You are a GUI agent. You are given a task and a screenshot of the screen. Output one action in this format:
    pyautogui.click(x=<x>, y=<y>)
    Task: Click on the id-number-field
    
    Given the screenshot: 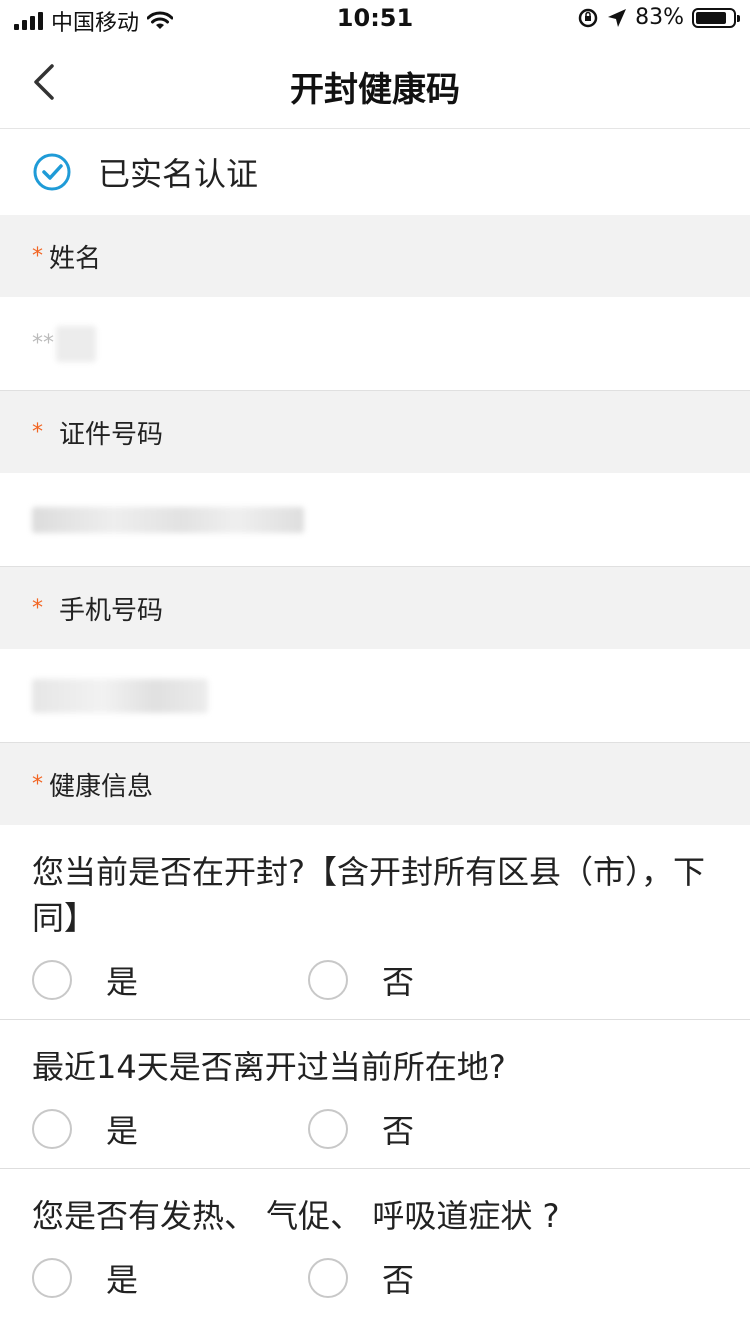 What is the action you would take?
    pyautogui.click(x=375, y=520)
    